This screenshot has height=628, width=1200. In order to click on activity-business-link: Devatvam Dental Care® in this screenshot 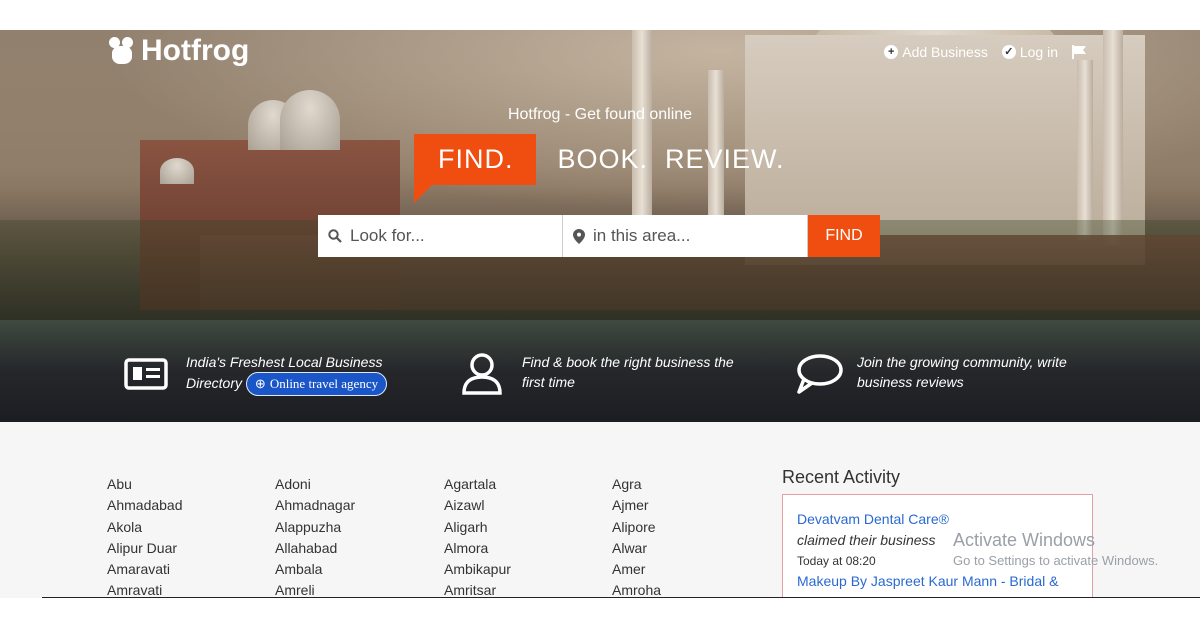, I will do `click(944, 519)`.